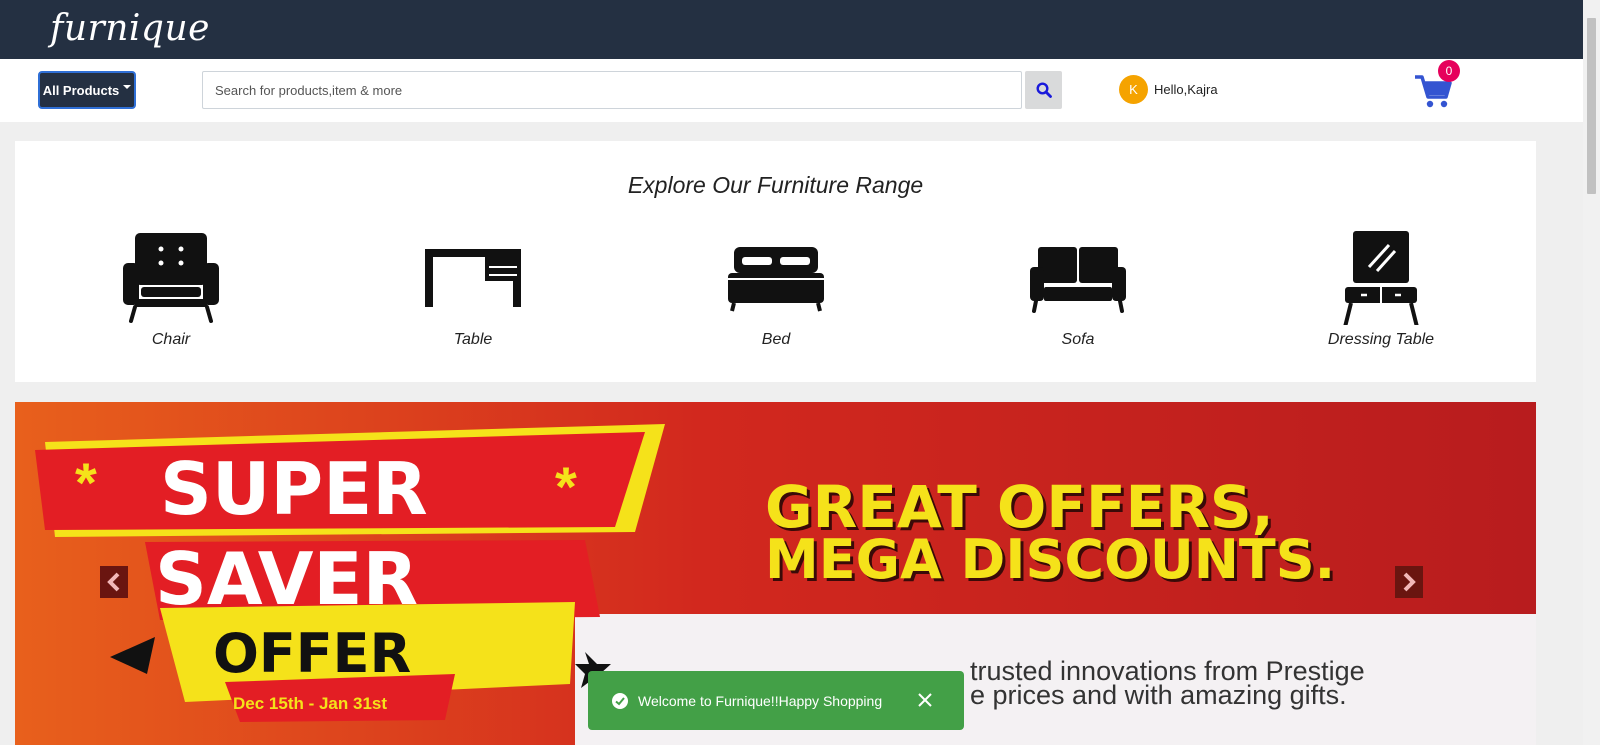  I want to click on category-dressing-table: Dressing Table, so click(1381, 289).